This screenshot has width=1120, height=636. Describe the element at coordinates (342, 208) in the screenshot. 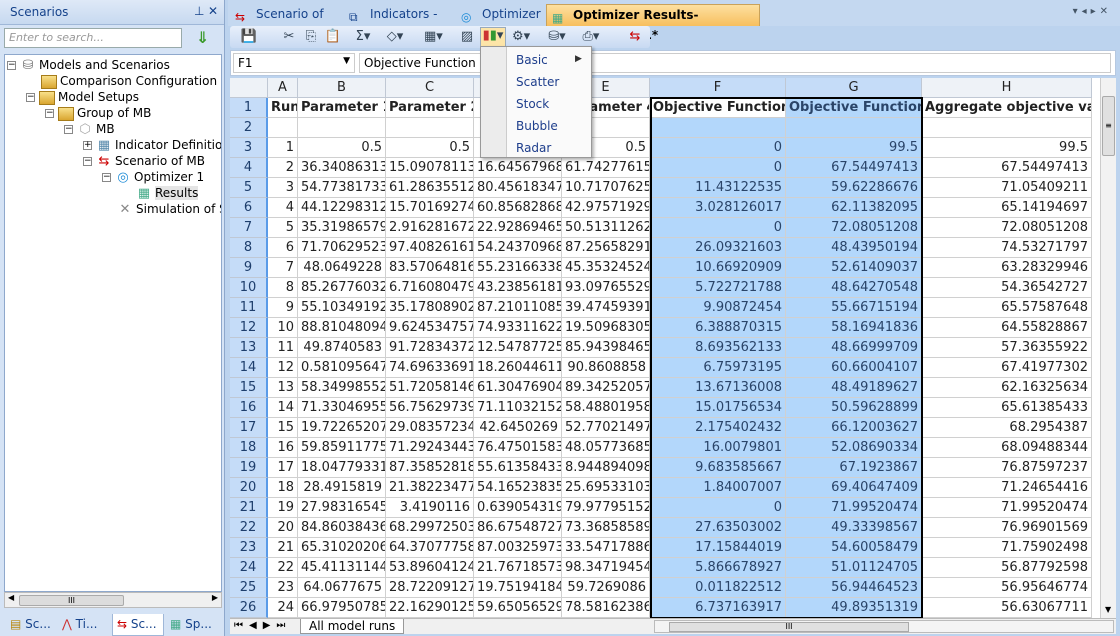

I see `data-cell: 44.12298312` at that location.